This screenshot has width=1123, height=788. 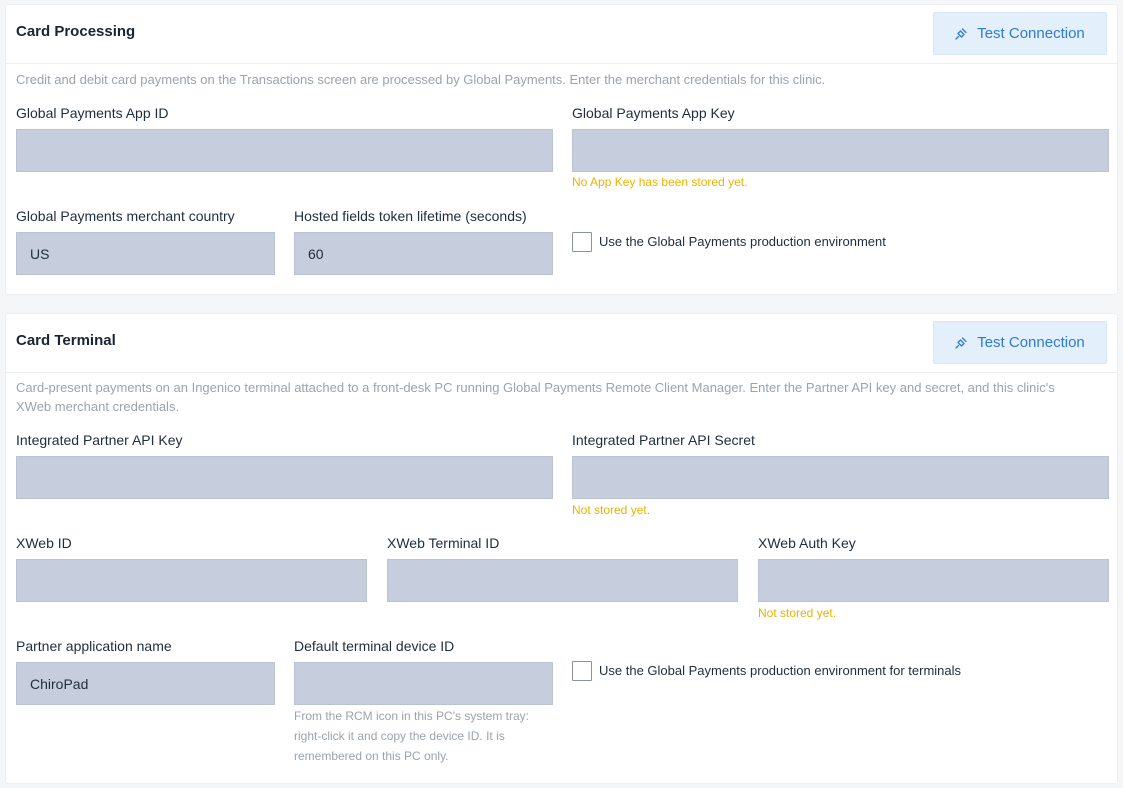 What do you see at coordinates (94, 646) in the screenshot?
I see `partner-app-name-label: Partner application name` at bounding box center [94, 646].